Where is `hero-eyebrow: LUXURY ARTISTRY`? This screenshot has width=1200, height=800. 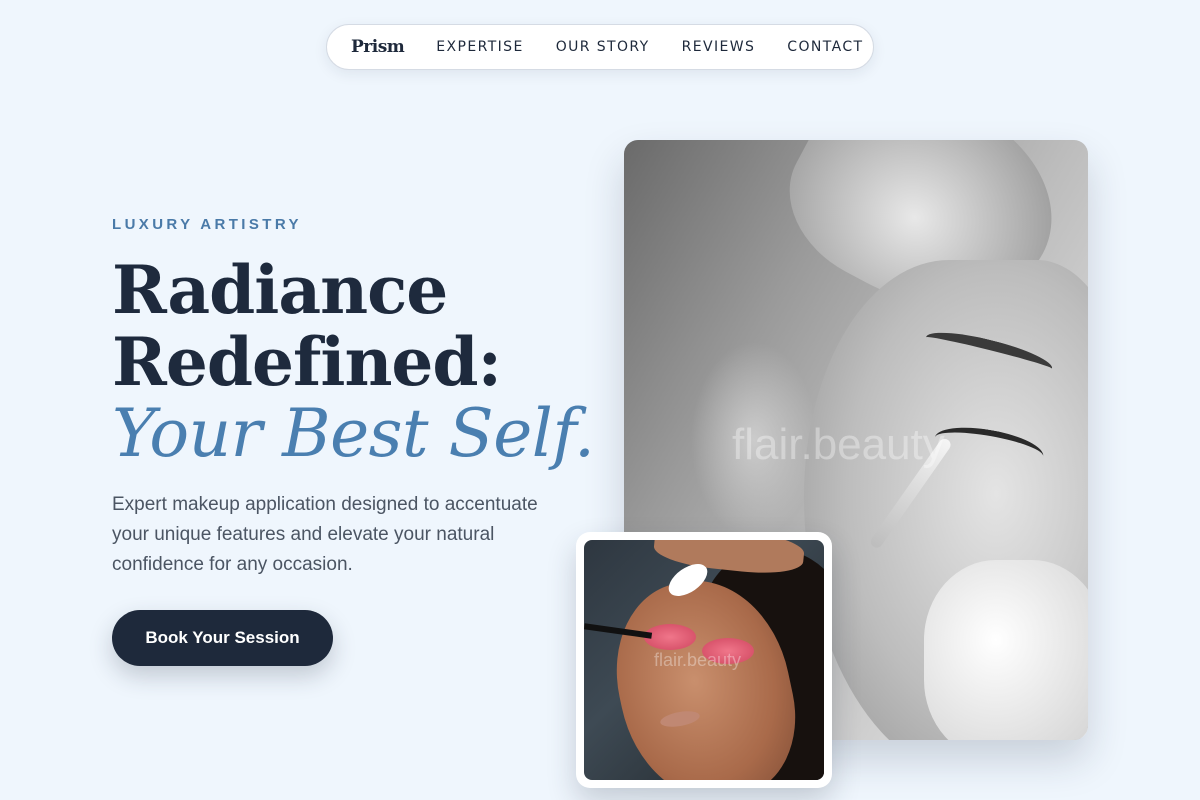 hero-eyebrow: LUXURY ARTISTRY is located at coordinates (207, 224).